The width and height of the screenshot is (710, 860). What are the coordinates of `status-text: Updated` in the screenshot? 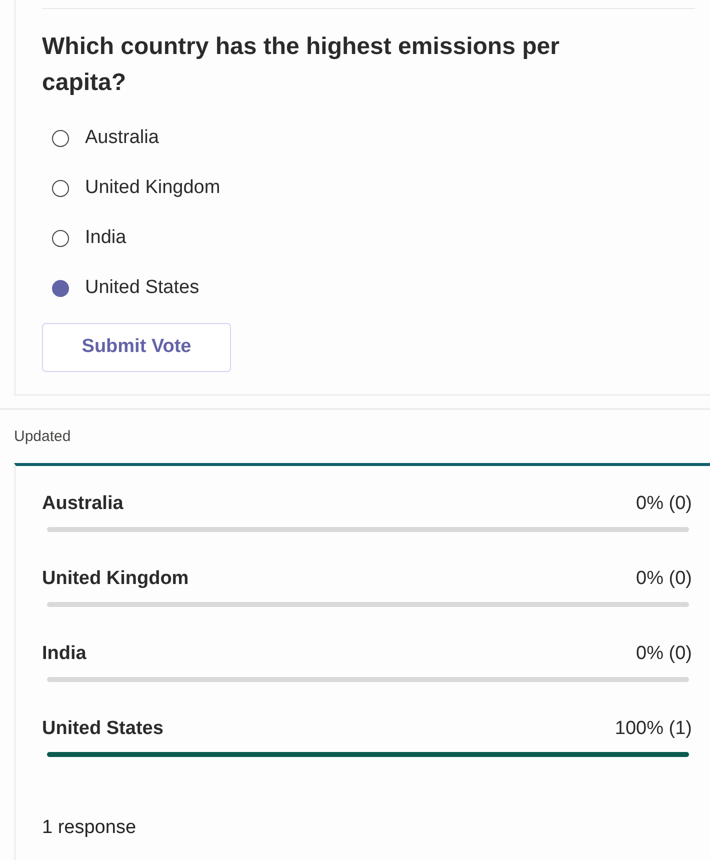 It's located at (43, 437).